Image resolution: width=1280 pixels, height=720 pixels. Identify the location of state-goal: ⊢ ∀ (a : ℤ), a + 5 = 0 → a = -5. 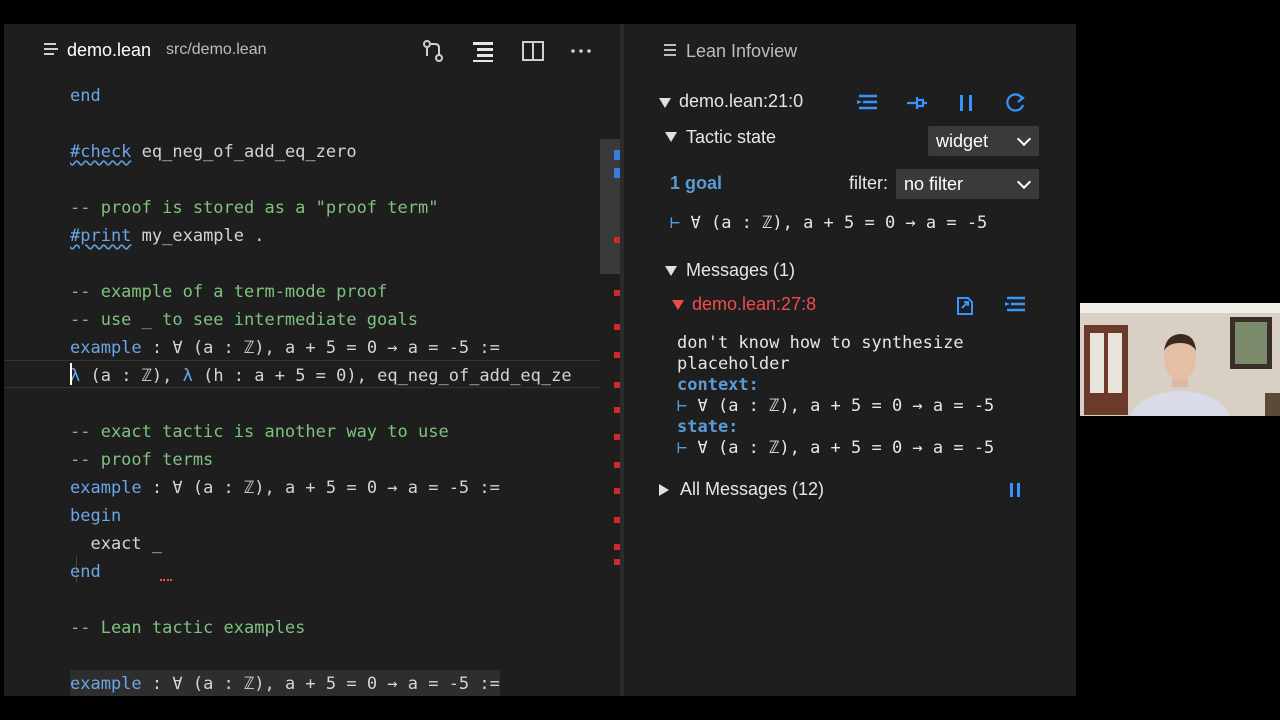
(836, 448).